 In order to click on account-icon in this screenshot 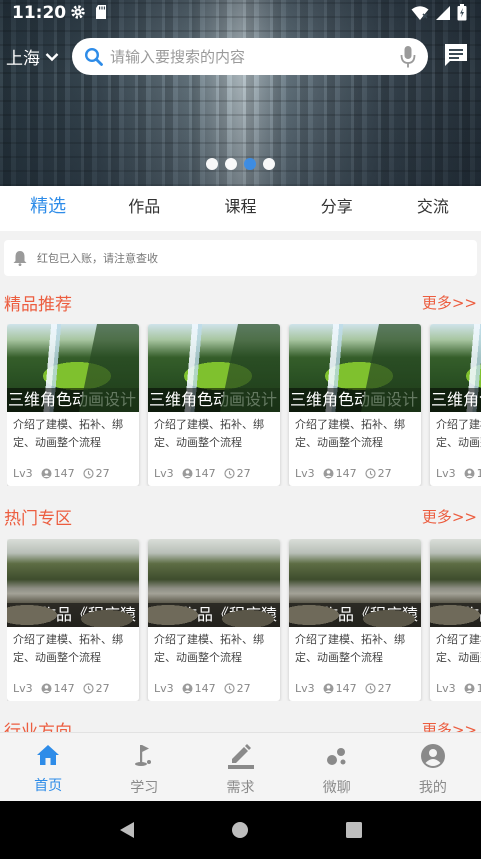, I will do `click(433, 758)`.